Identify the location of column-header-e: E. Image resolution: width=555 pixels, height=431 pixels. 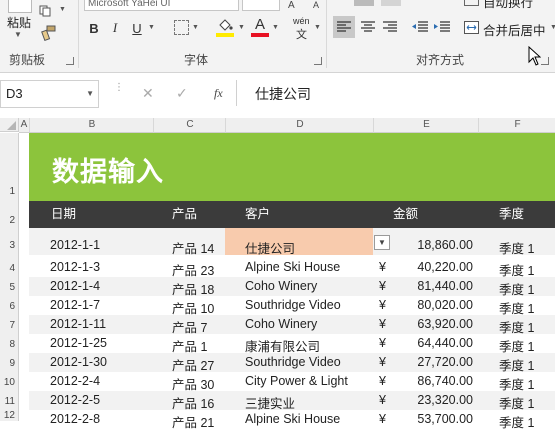
(426, 125).